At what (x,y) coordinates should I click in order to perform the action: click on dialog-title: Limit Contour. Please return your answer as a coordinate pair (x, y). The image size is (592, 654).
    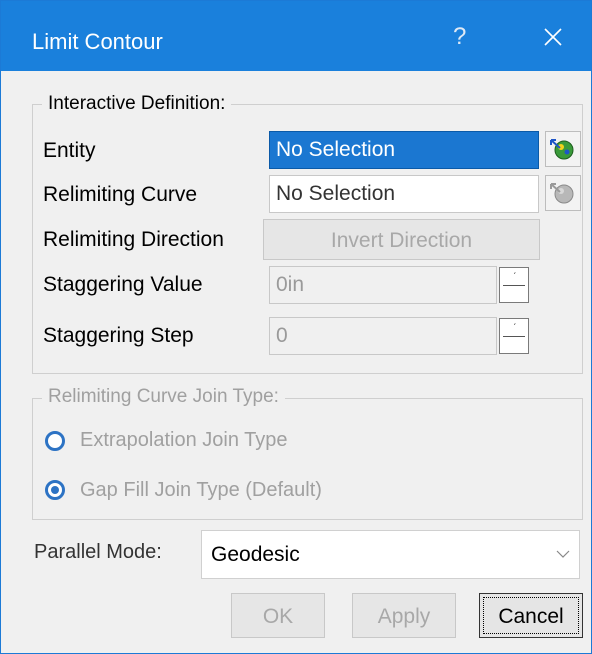
    Looking at the image, I should click on (97, 41).